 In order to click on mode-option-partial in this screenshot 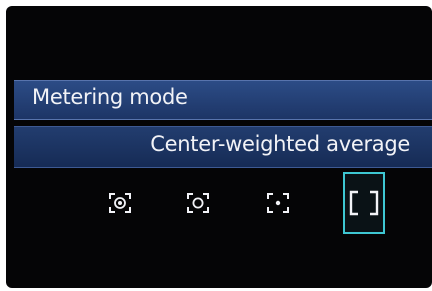, I will do `click(198, 203)`.